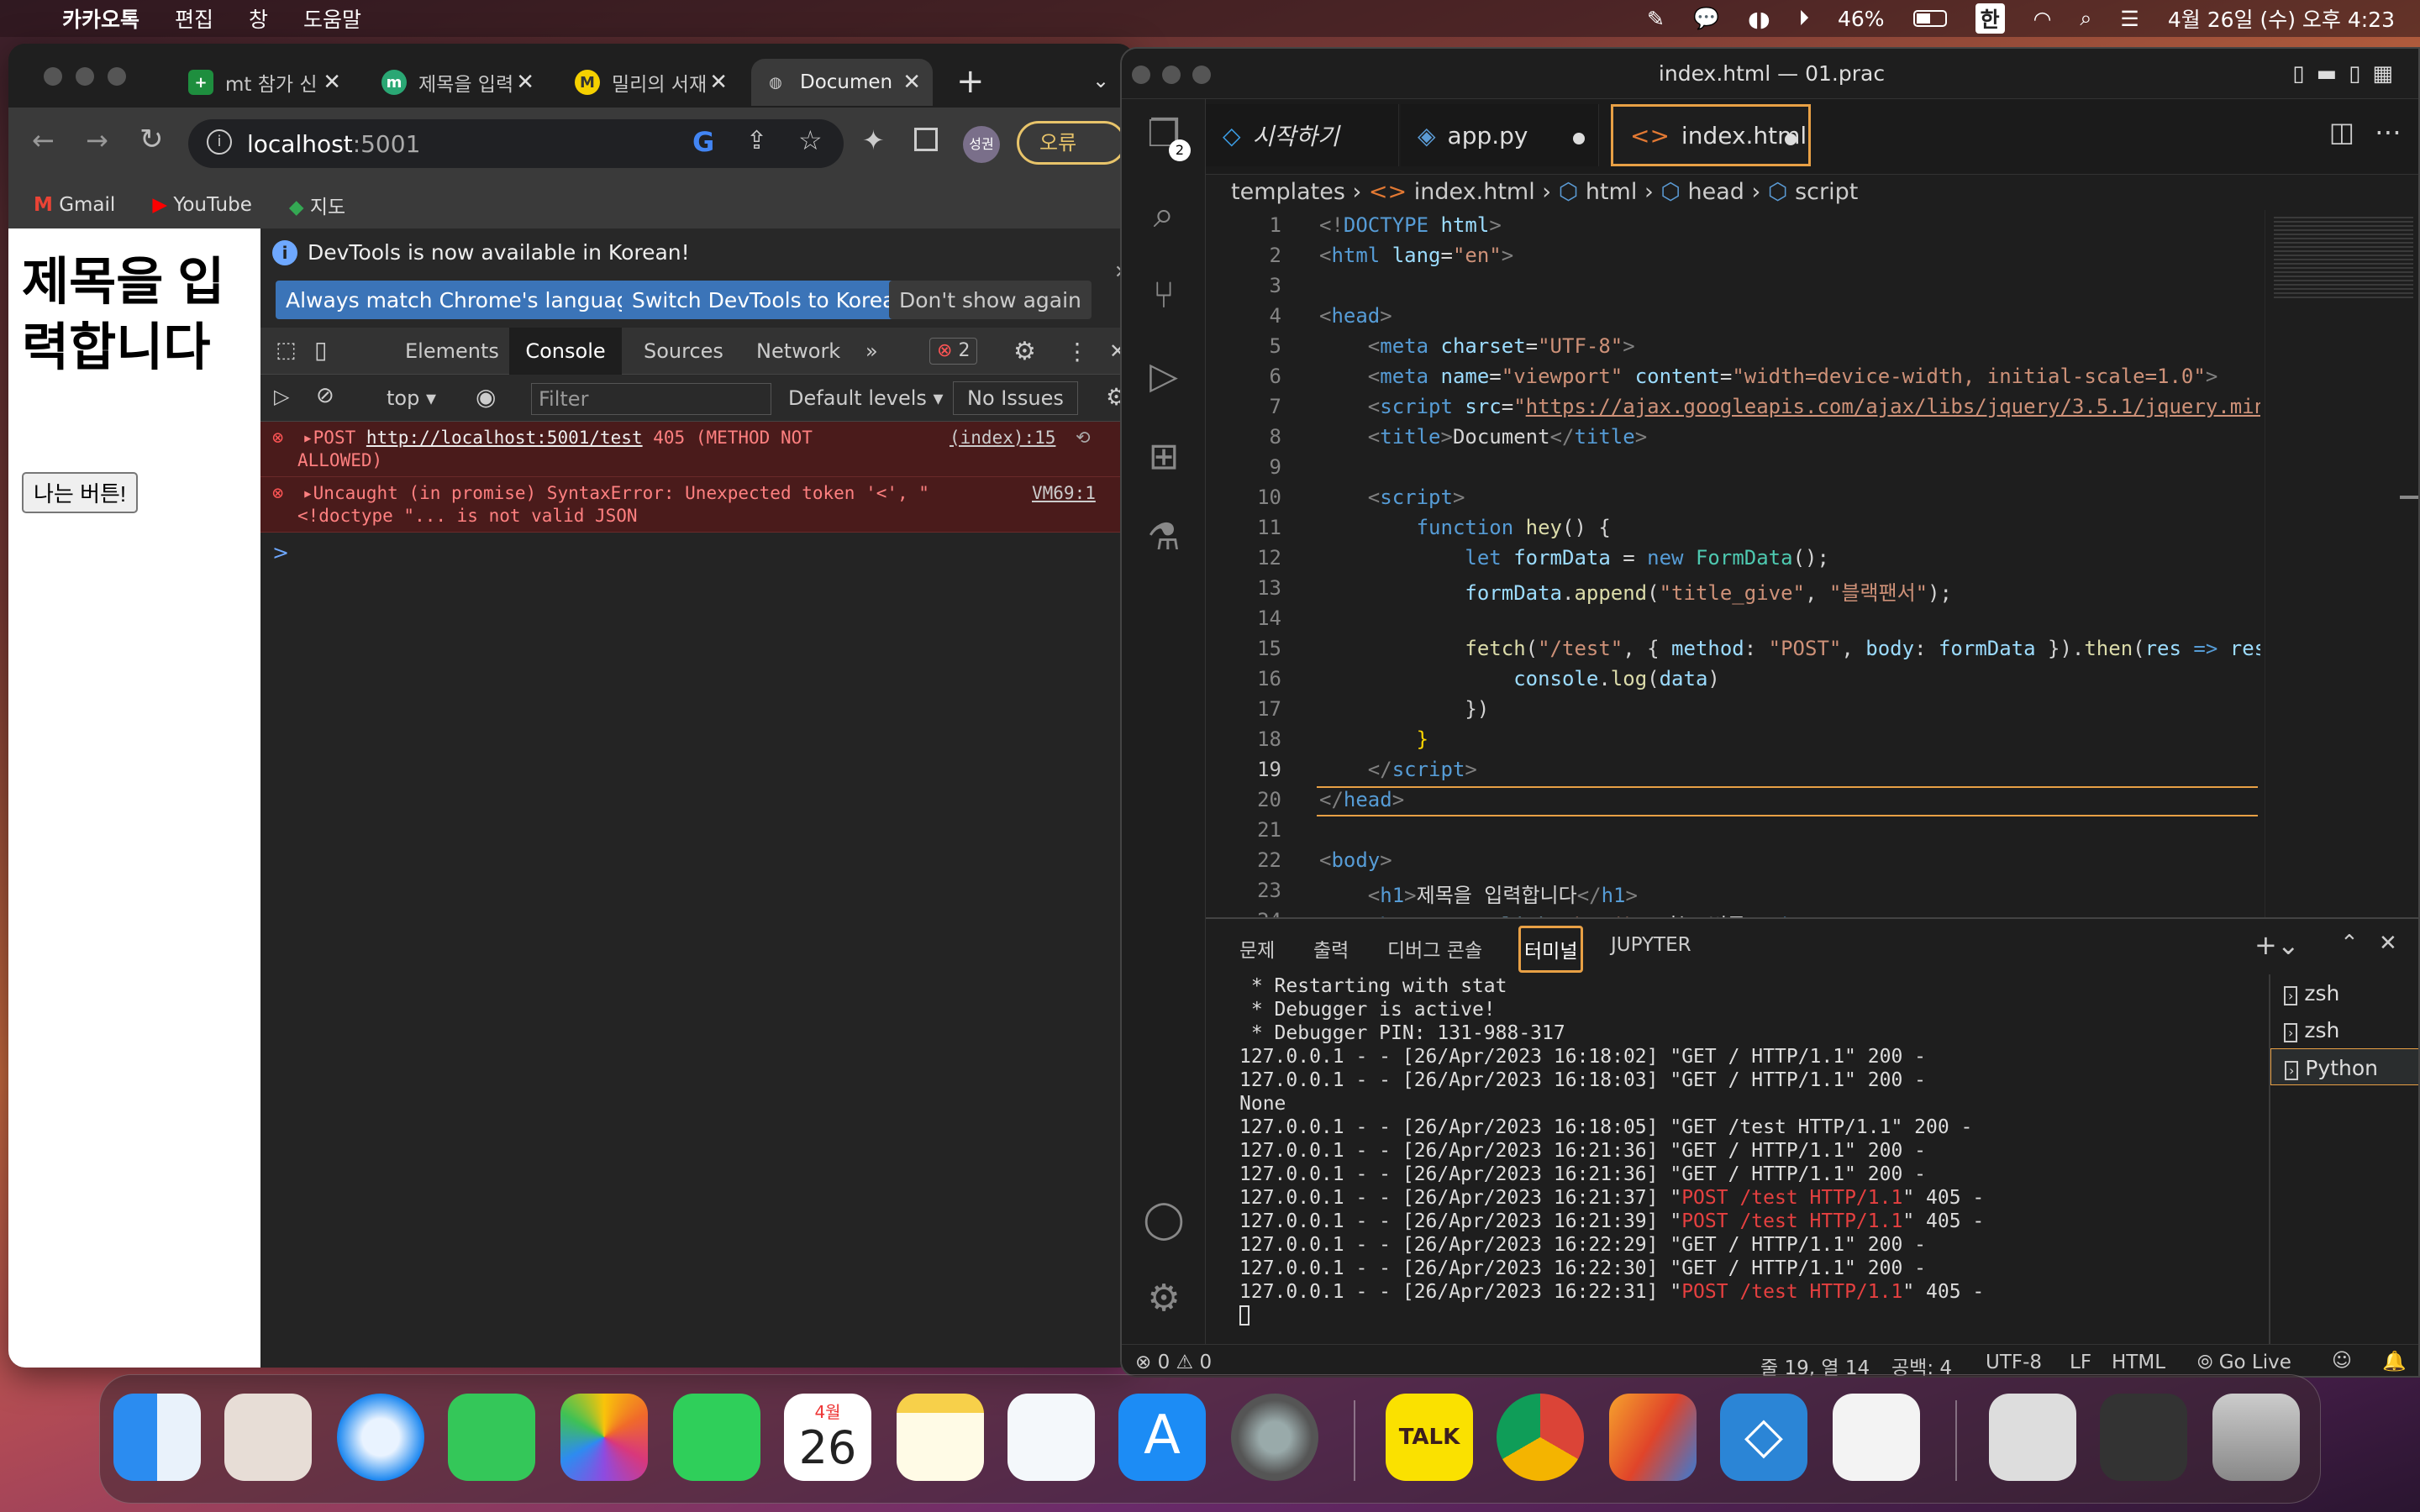 This screenshot has width=2420, height=1512. I want to click on breadcrumb-item: html, so click(1612, 192).